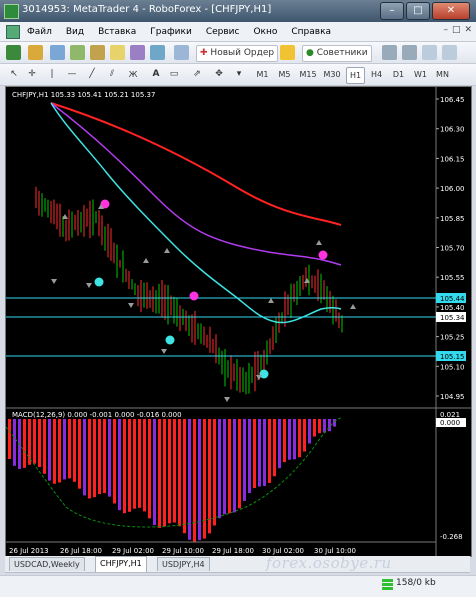 The height and width of the screenshot is (597, 476). What do you see at coordinates (14, 74) in the screenshot?
I see `cursor-icon: ↖` at bounding box center [14, 74].